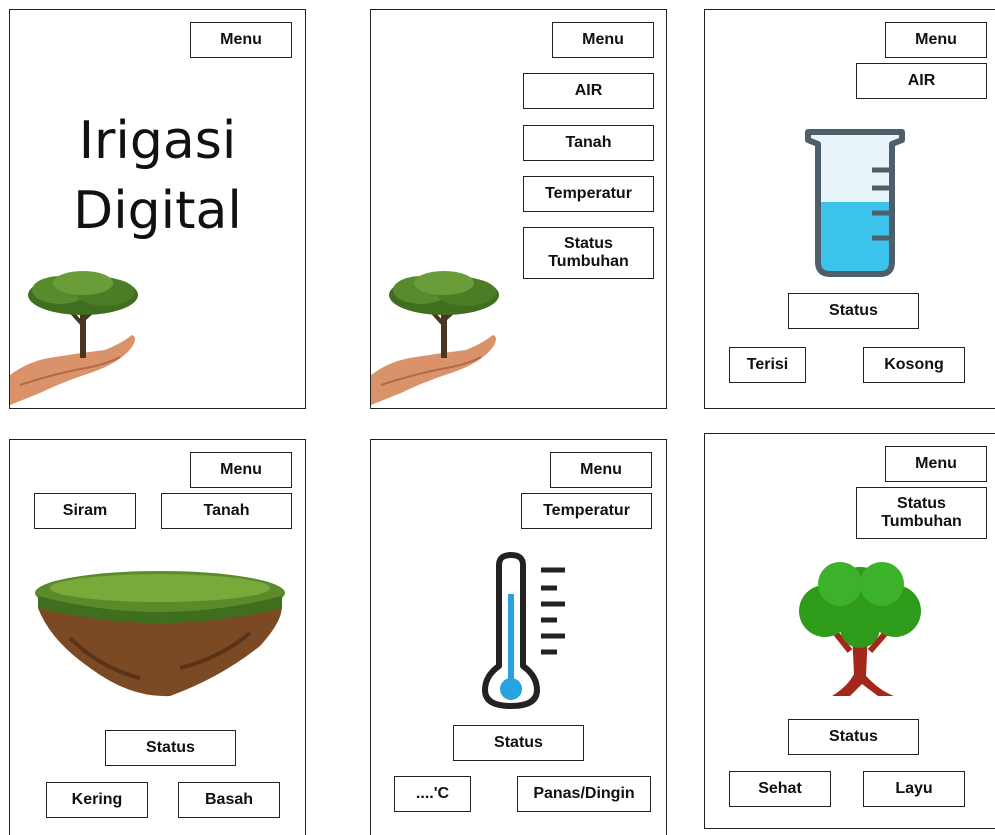 The width and height of the screenshot is (995, 835). Describe the element at coordinates (860, 629) in the screenshot. I see `tree-icon` at that location.